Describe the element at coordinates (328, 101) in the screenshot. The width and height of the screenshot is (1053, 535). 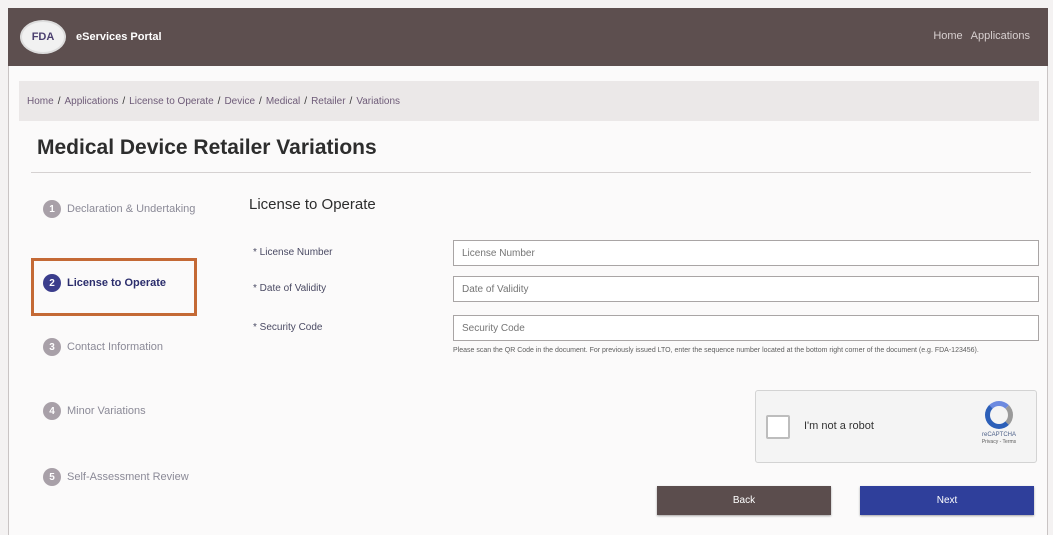
I see `breadcrumb-retailer: Retailer` at that location.